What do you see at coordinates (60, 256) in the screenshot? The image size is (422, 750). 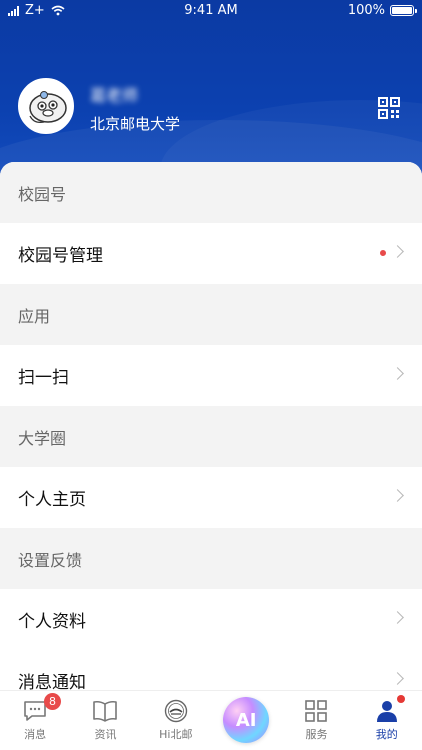 I see `row-label: 校园号管理` at bounding box center [60, 256].